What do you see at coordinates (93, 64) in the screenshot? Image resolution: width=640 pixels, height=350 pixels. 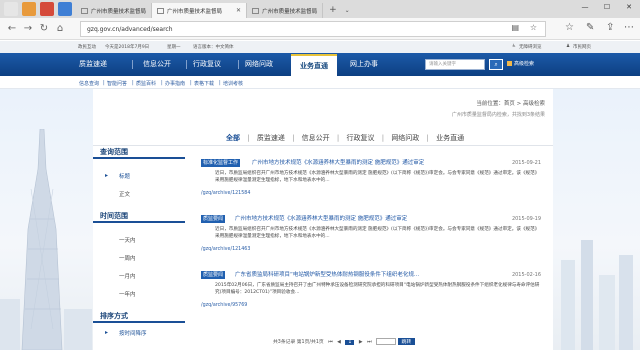 I see `nav-item: 质监速递` at bounding box center [93, 64].